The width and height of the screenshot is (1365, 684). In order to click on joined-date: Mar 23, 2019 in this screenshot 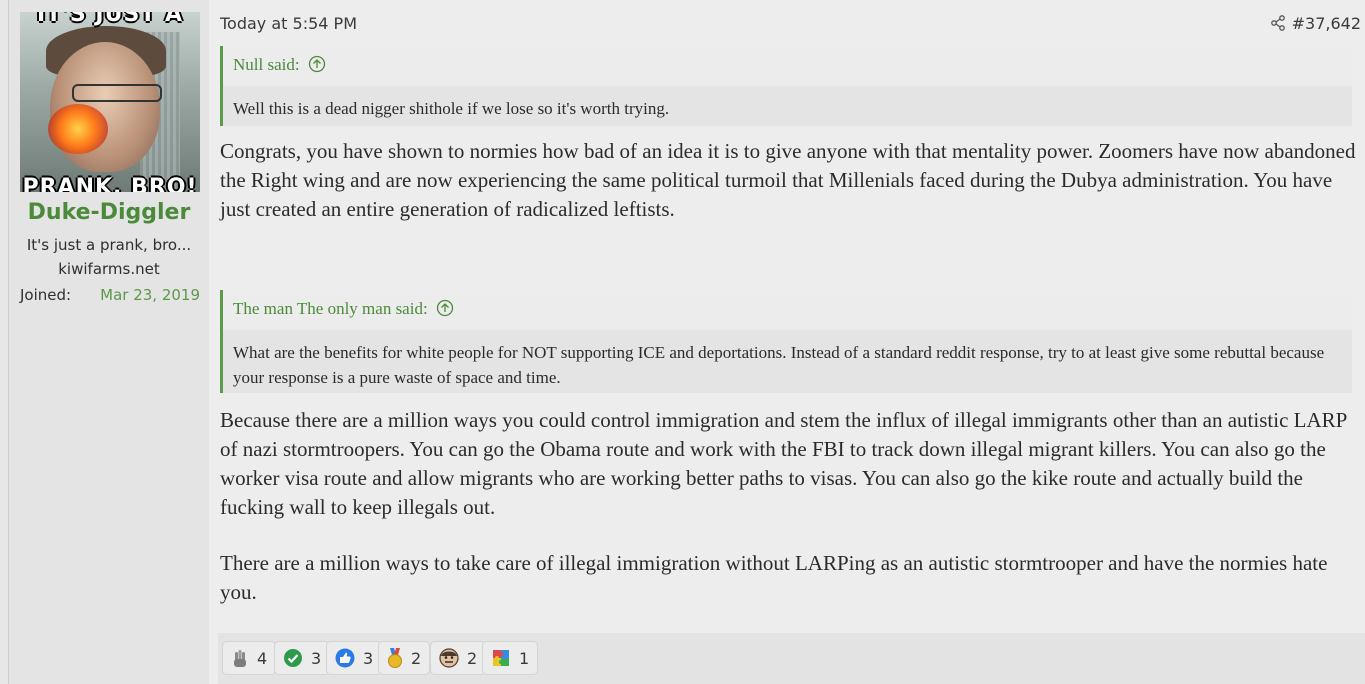, I will do `click(150, 295)`.